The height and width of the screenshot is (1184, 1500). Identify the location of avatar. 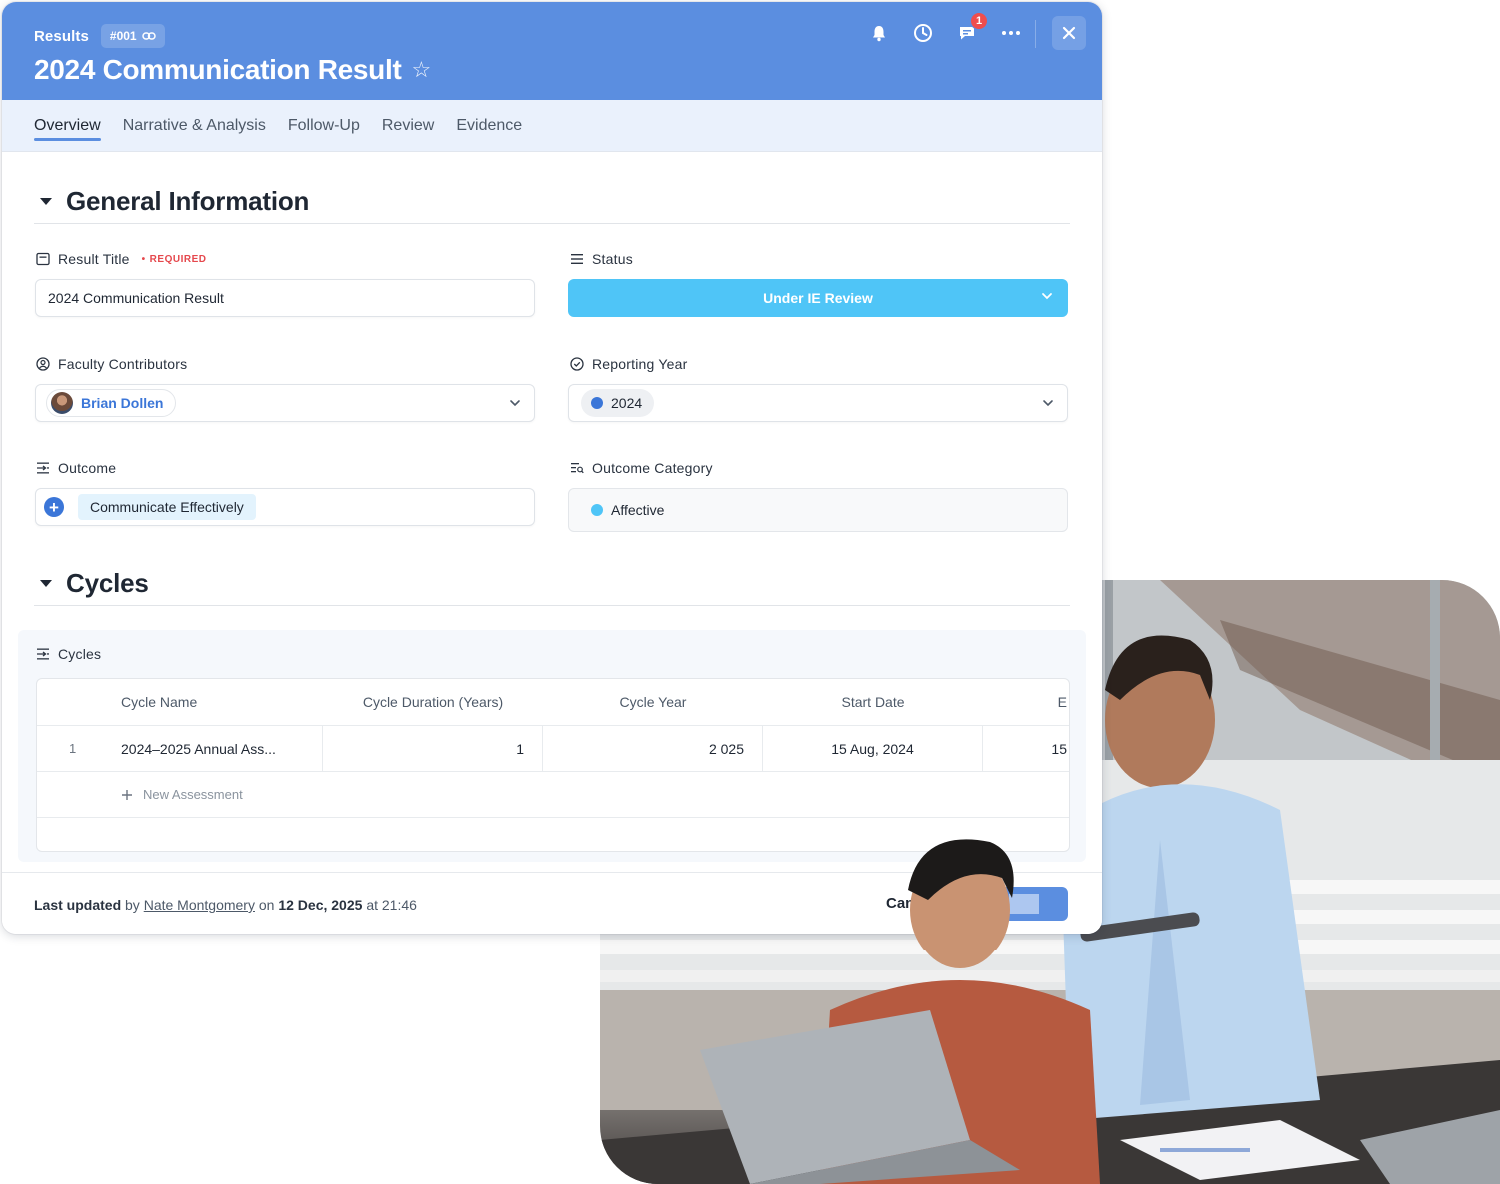
(62, 403).